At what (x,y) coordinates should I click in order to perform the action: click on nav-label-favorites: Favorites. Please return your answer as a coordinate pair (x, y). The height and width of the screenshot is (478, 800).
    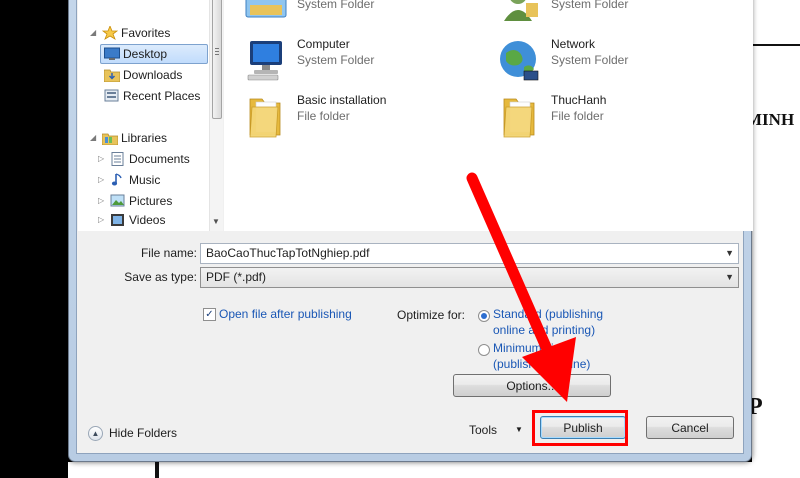
    Looking at the image, I should click on (146, 33).